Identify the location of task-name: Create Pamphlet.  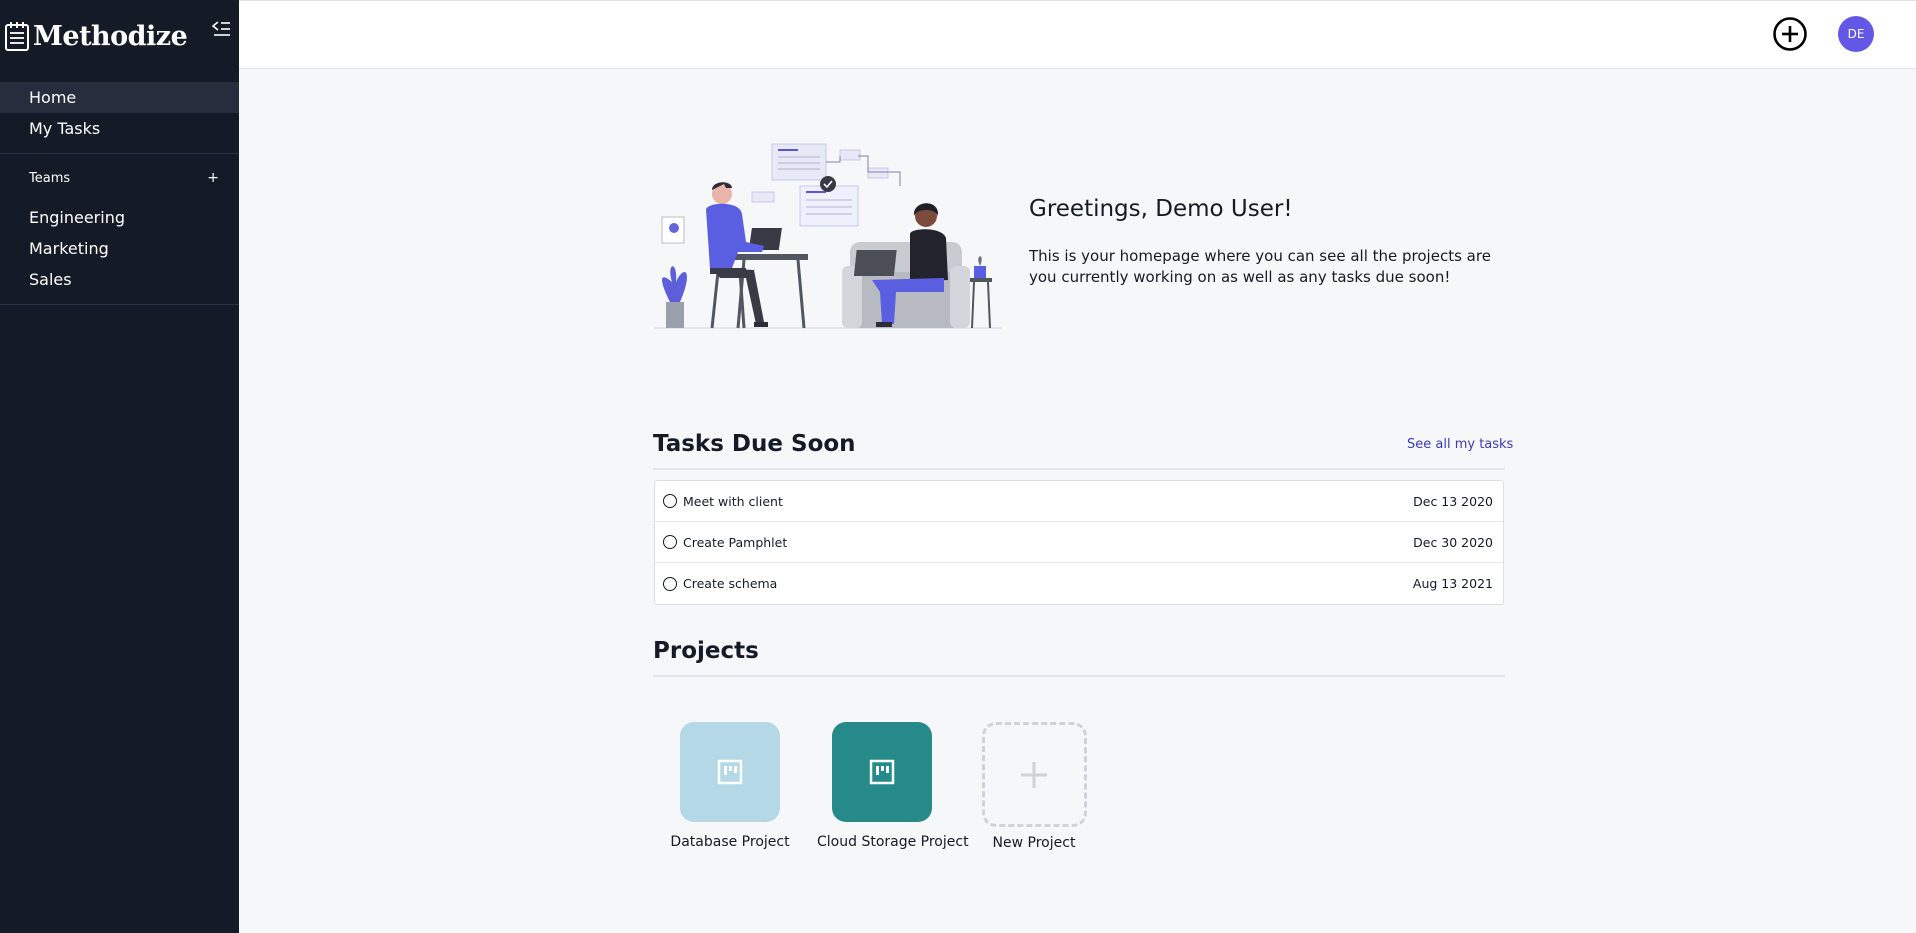
(735, 542).